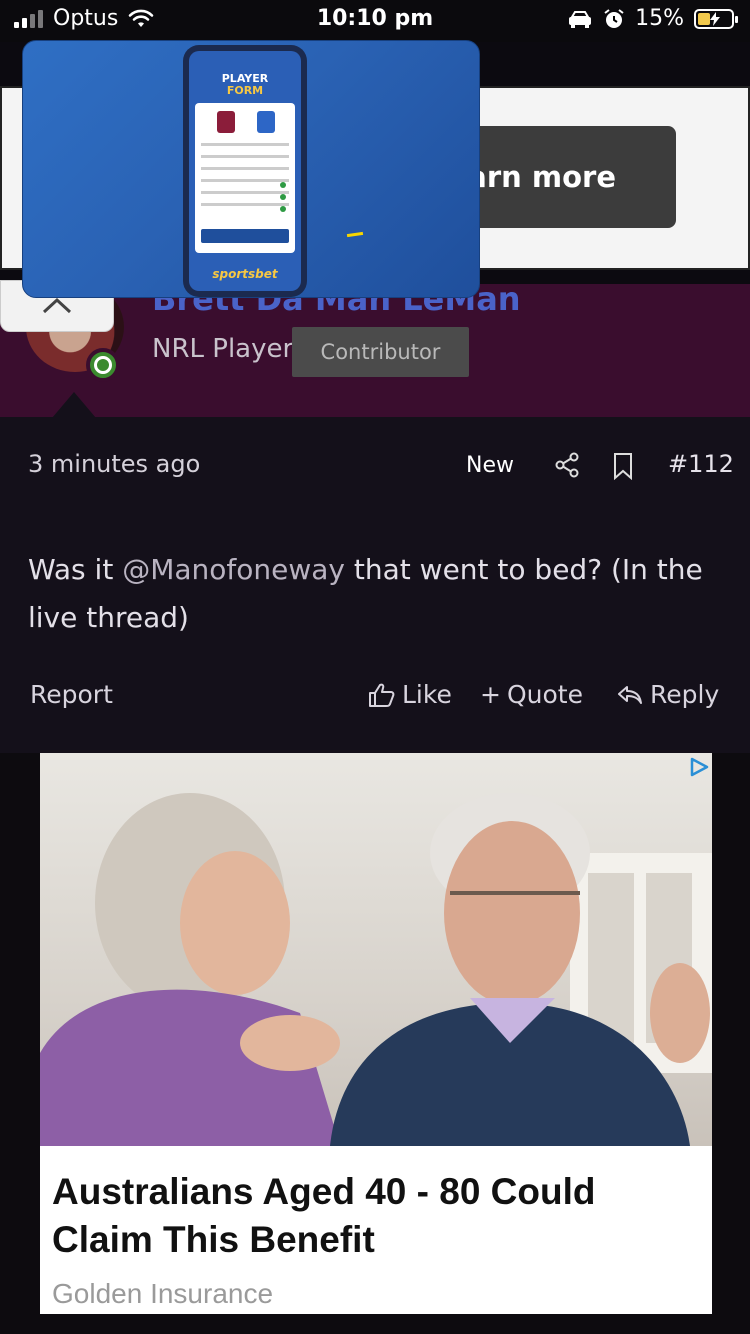 The image size is (750, 1334). I want to click on battery-charging-icon, so click(716, 18).